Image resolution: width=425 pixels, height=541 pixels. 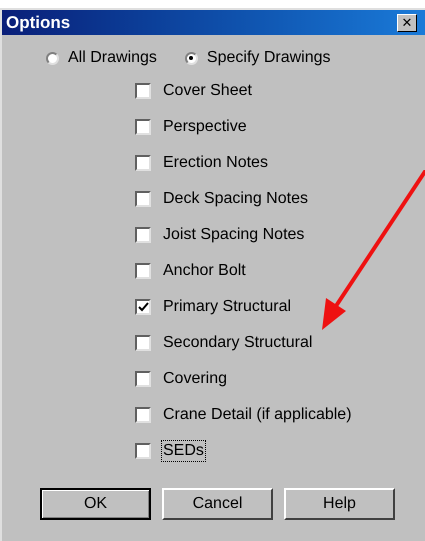 I want to click on checkbox-label: Secondary Structural, so click(x=238, y=343).